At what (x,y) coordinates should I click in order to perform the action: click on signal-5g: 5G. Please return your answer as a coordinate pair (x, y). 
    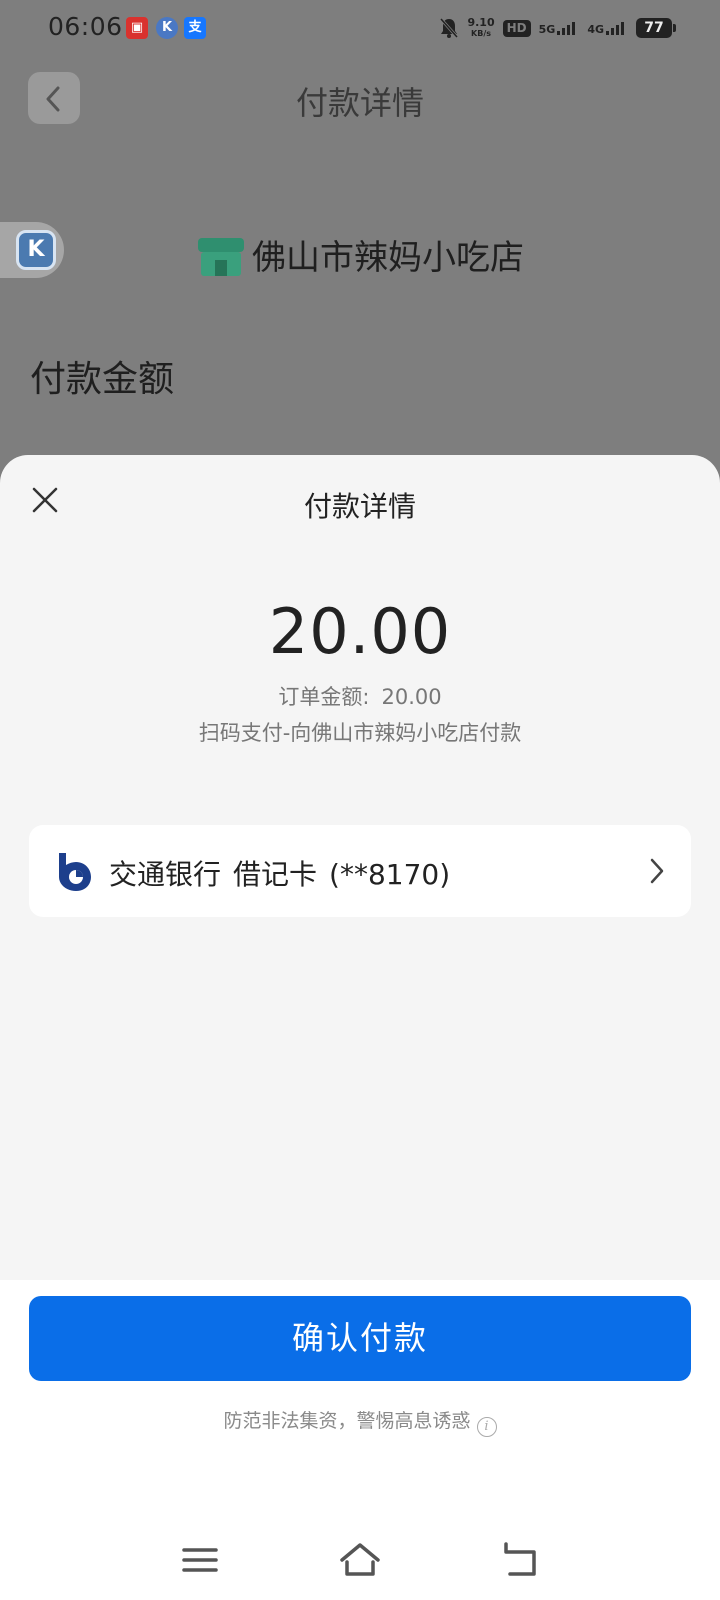
    Looking at the image, I should click on (559, 28).